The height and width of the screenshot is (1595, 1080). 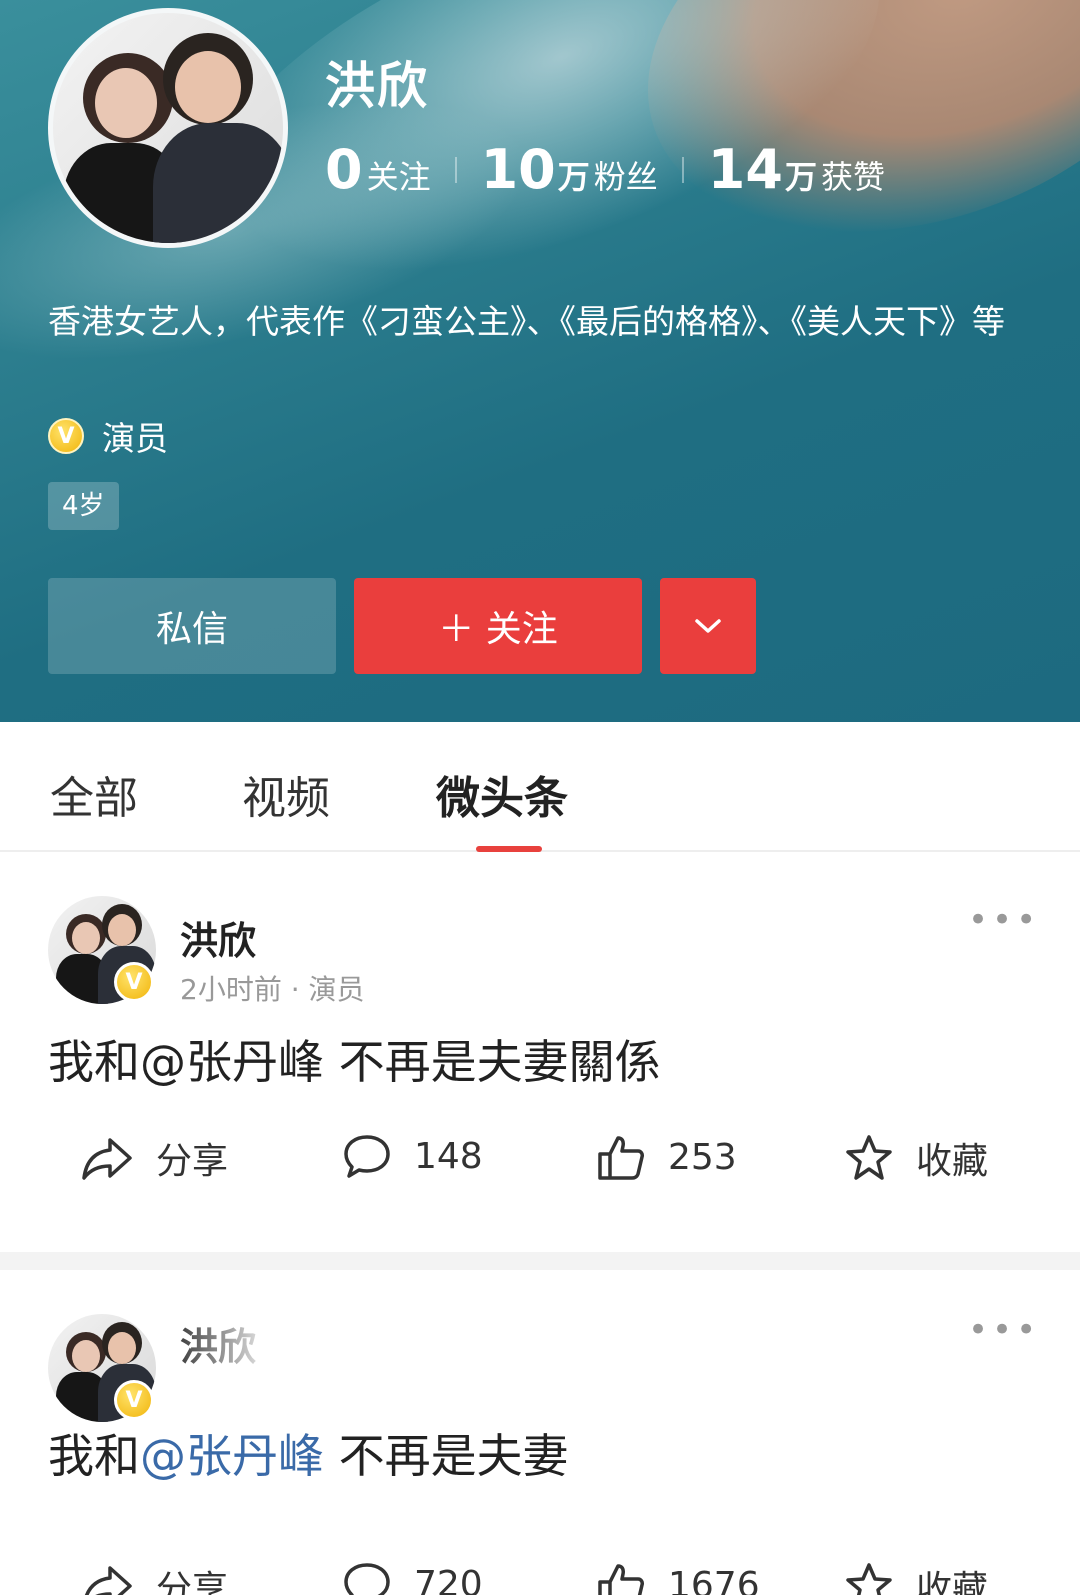 What do you see at coordinates (853, 175) in the screenshot?
I see `likes-label: 获赞` at bounding box center [853, 175].